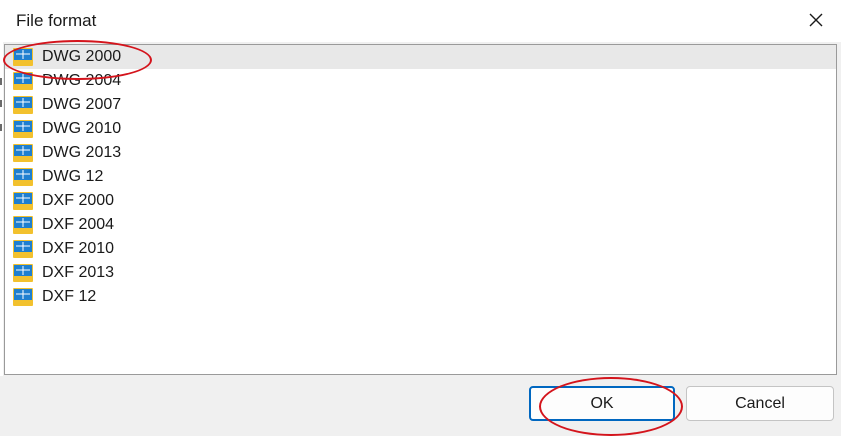 Image resolution: width=841 pixels, height=436 pixels. Describe the element at coordinates (420, 81) in the screenshot. I see `list-item-dwg-2004: DWG 2004` at that location.